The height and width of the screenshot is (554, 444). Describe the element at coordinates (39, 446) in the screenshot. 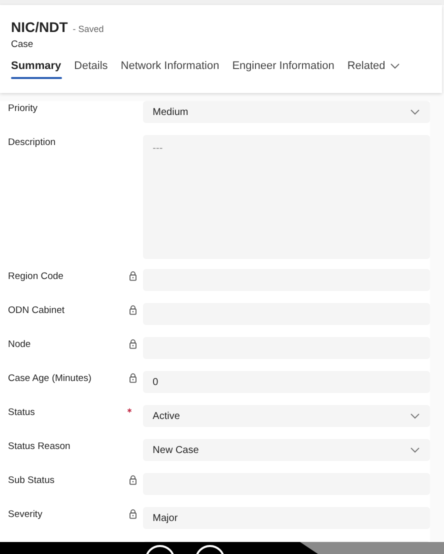

I see `field-label: Status Reason` at that location.